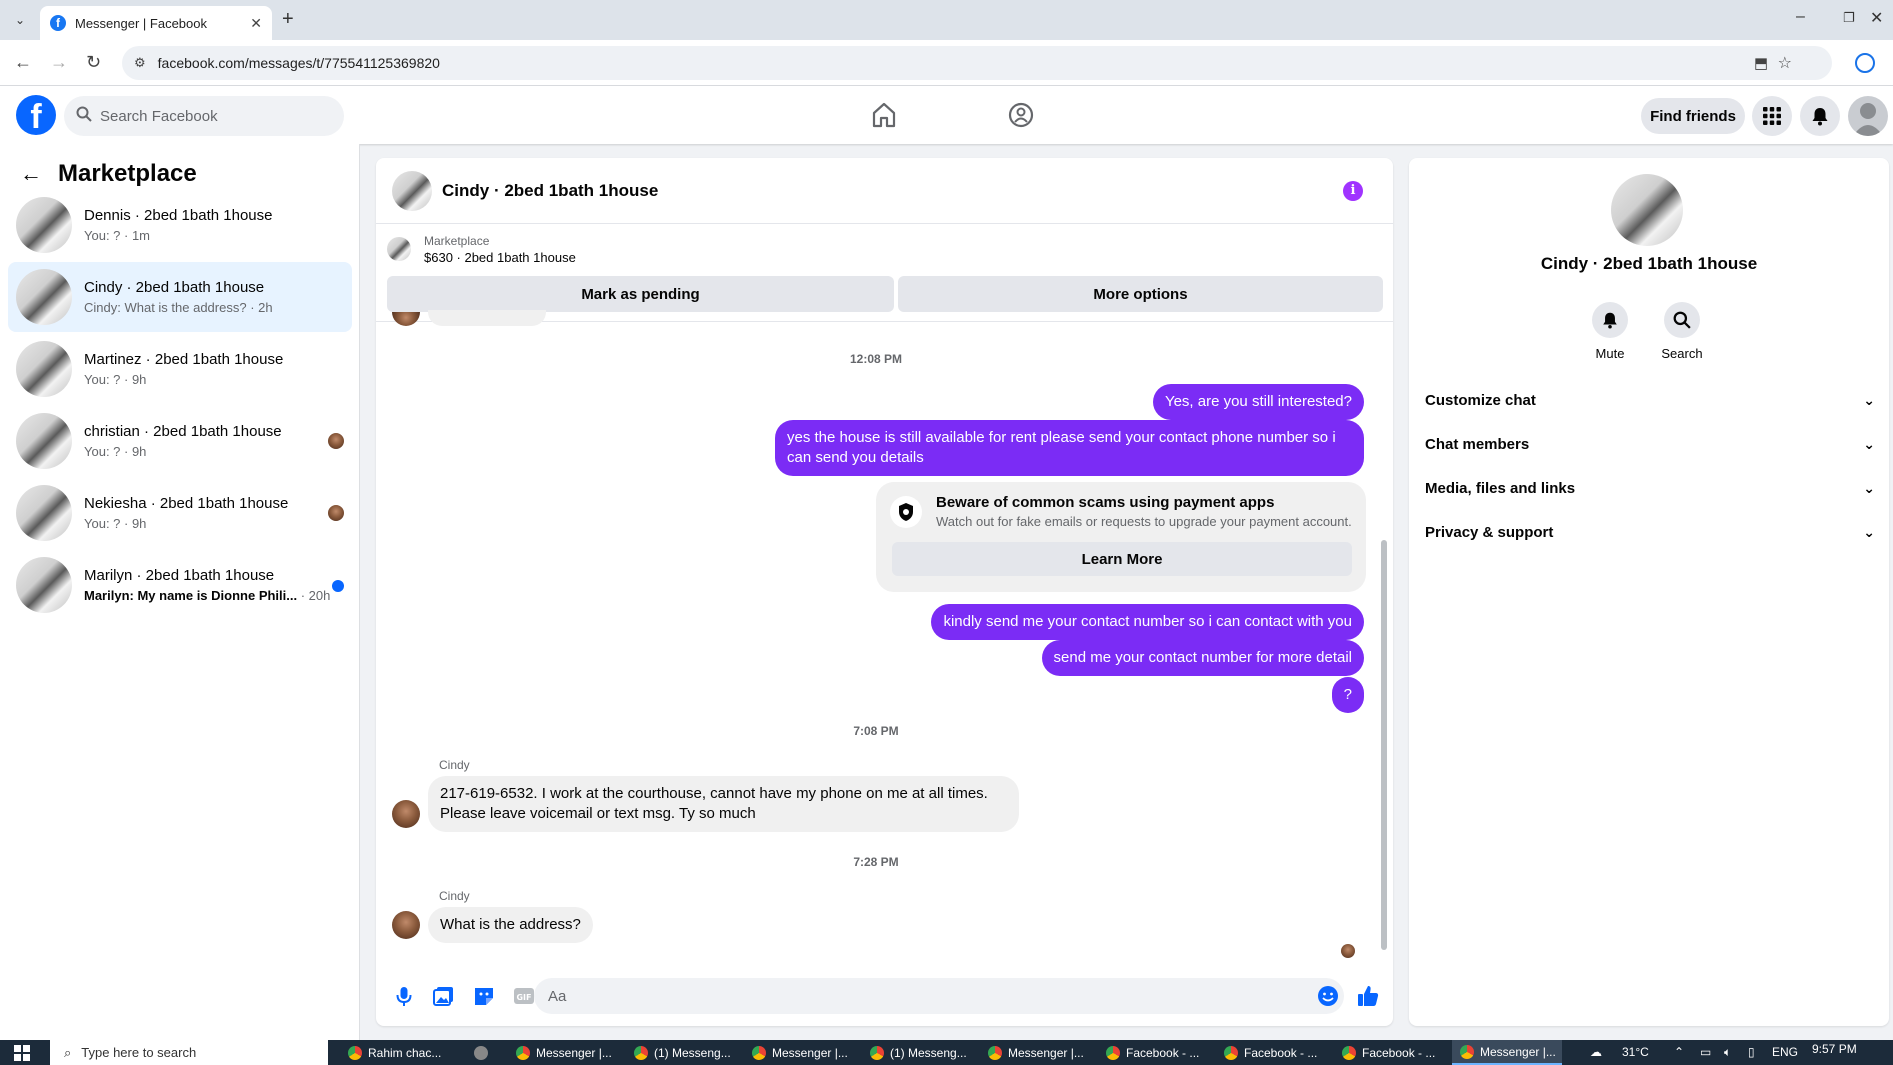 Image resolution: width=1893 pixels, height=1065 pixels. I want to click on taskbar-search-placeholder: Type here to search, so click(139, 1052).